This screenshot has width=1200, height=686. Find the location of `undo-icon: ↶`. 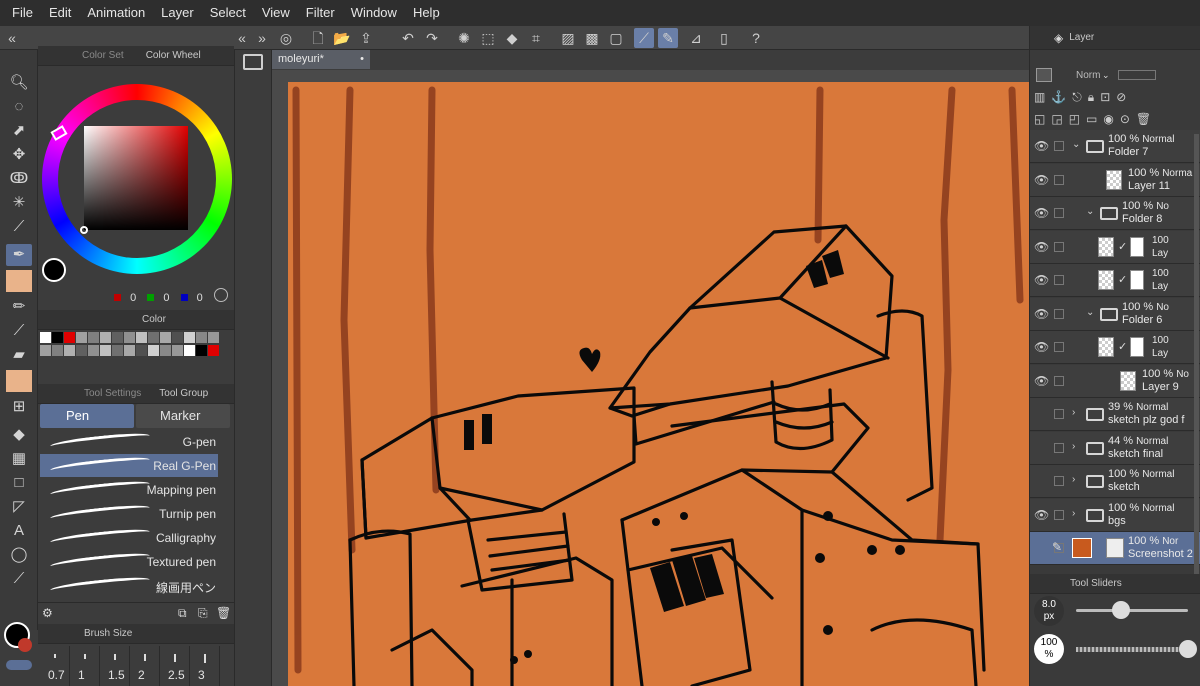

undo-icon: ↶ is located at coordinates (408, 38).